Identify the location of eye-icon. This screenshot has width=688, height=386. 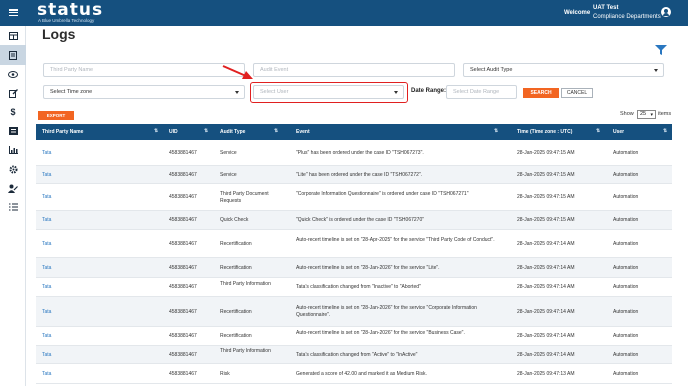
(13, 74).